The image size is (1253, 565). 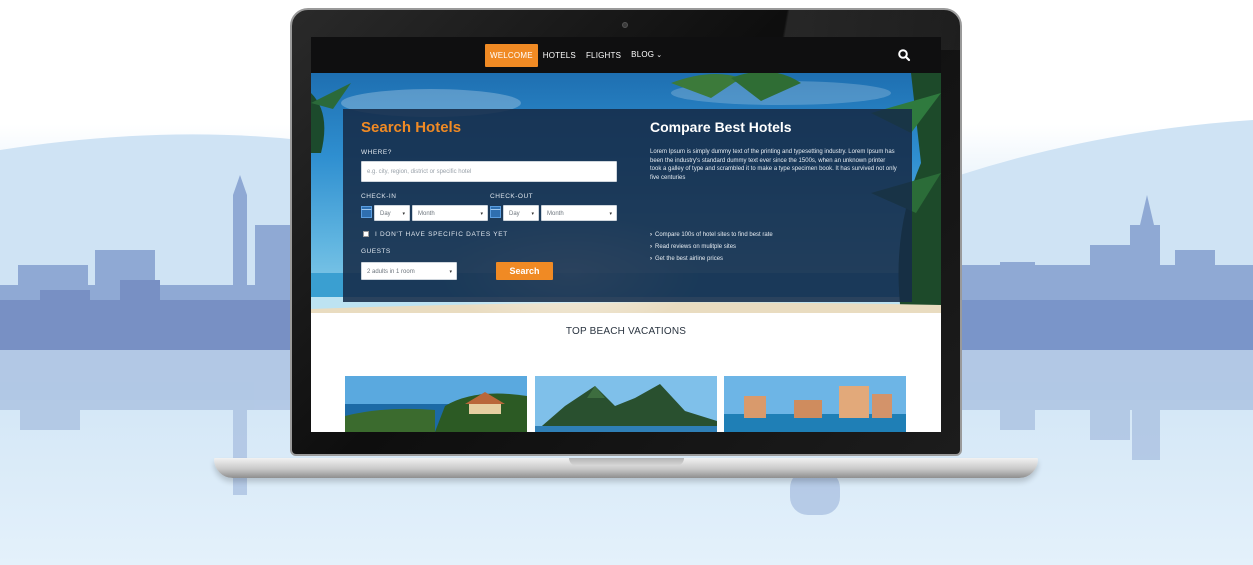 What do you see at coordinates (441, 234) in the screenshot?
I see `no-dates-label: I DON'T HAVE SPECIFIC DATES YET` at bounding box center [441, 234].